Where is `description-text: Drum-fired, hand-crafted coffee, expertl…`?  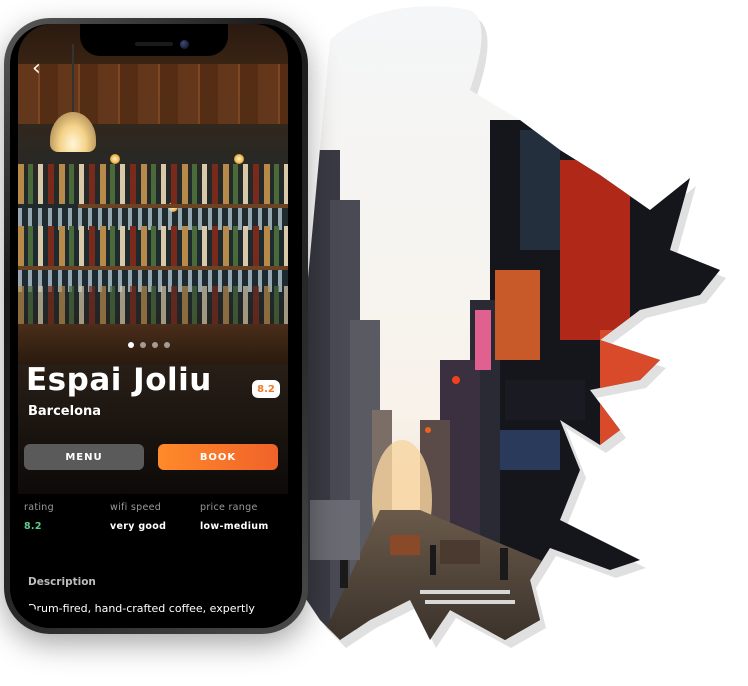
description-text: Drum-fired, hand-crafted coffee, expertl… is located at coordinates (141, 608).